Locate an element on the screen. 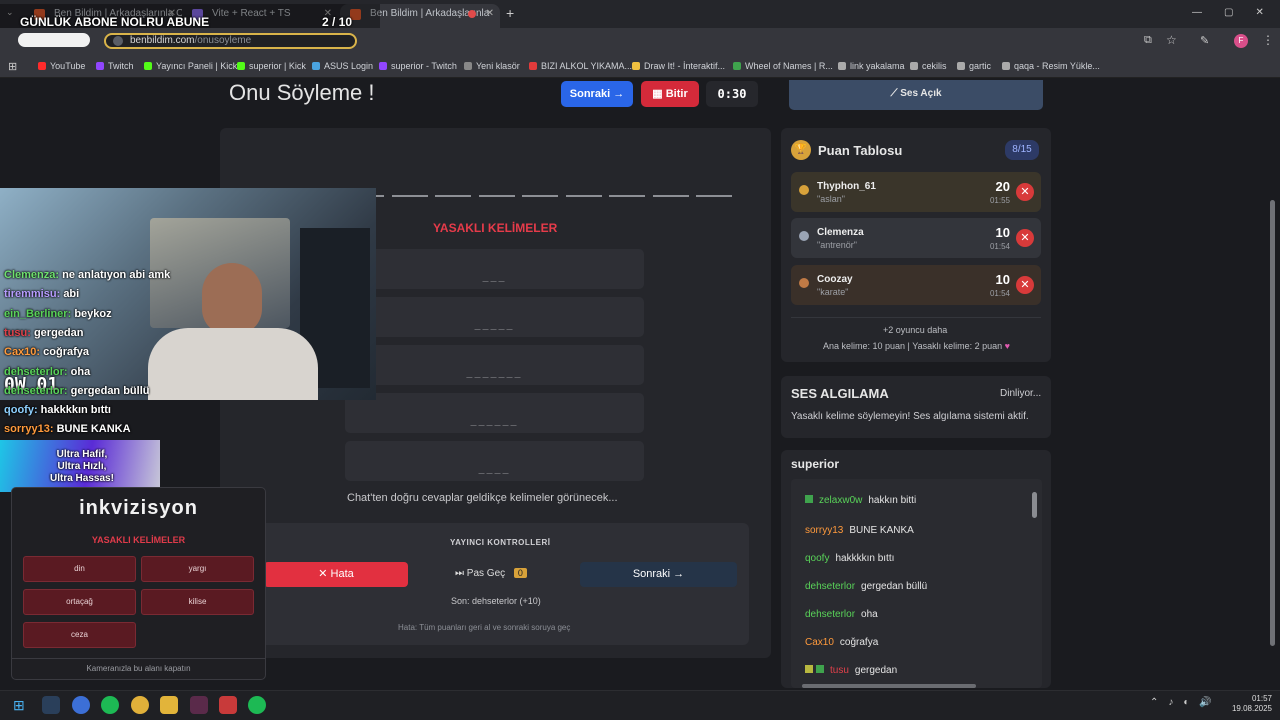 This screenshot has height=720, width=1280. overlay-banner: GÜNLÜK ABONE NOLRU ABUNE is located at coordinates (115, 22).